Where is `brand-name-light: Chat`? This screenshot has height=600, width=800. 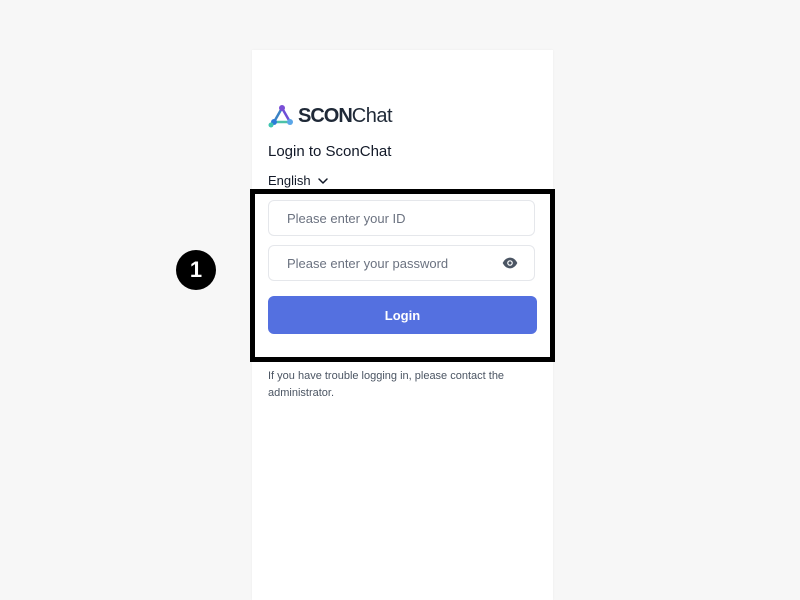
brand-name-light: Chat is located at coordinates (372, 116).